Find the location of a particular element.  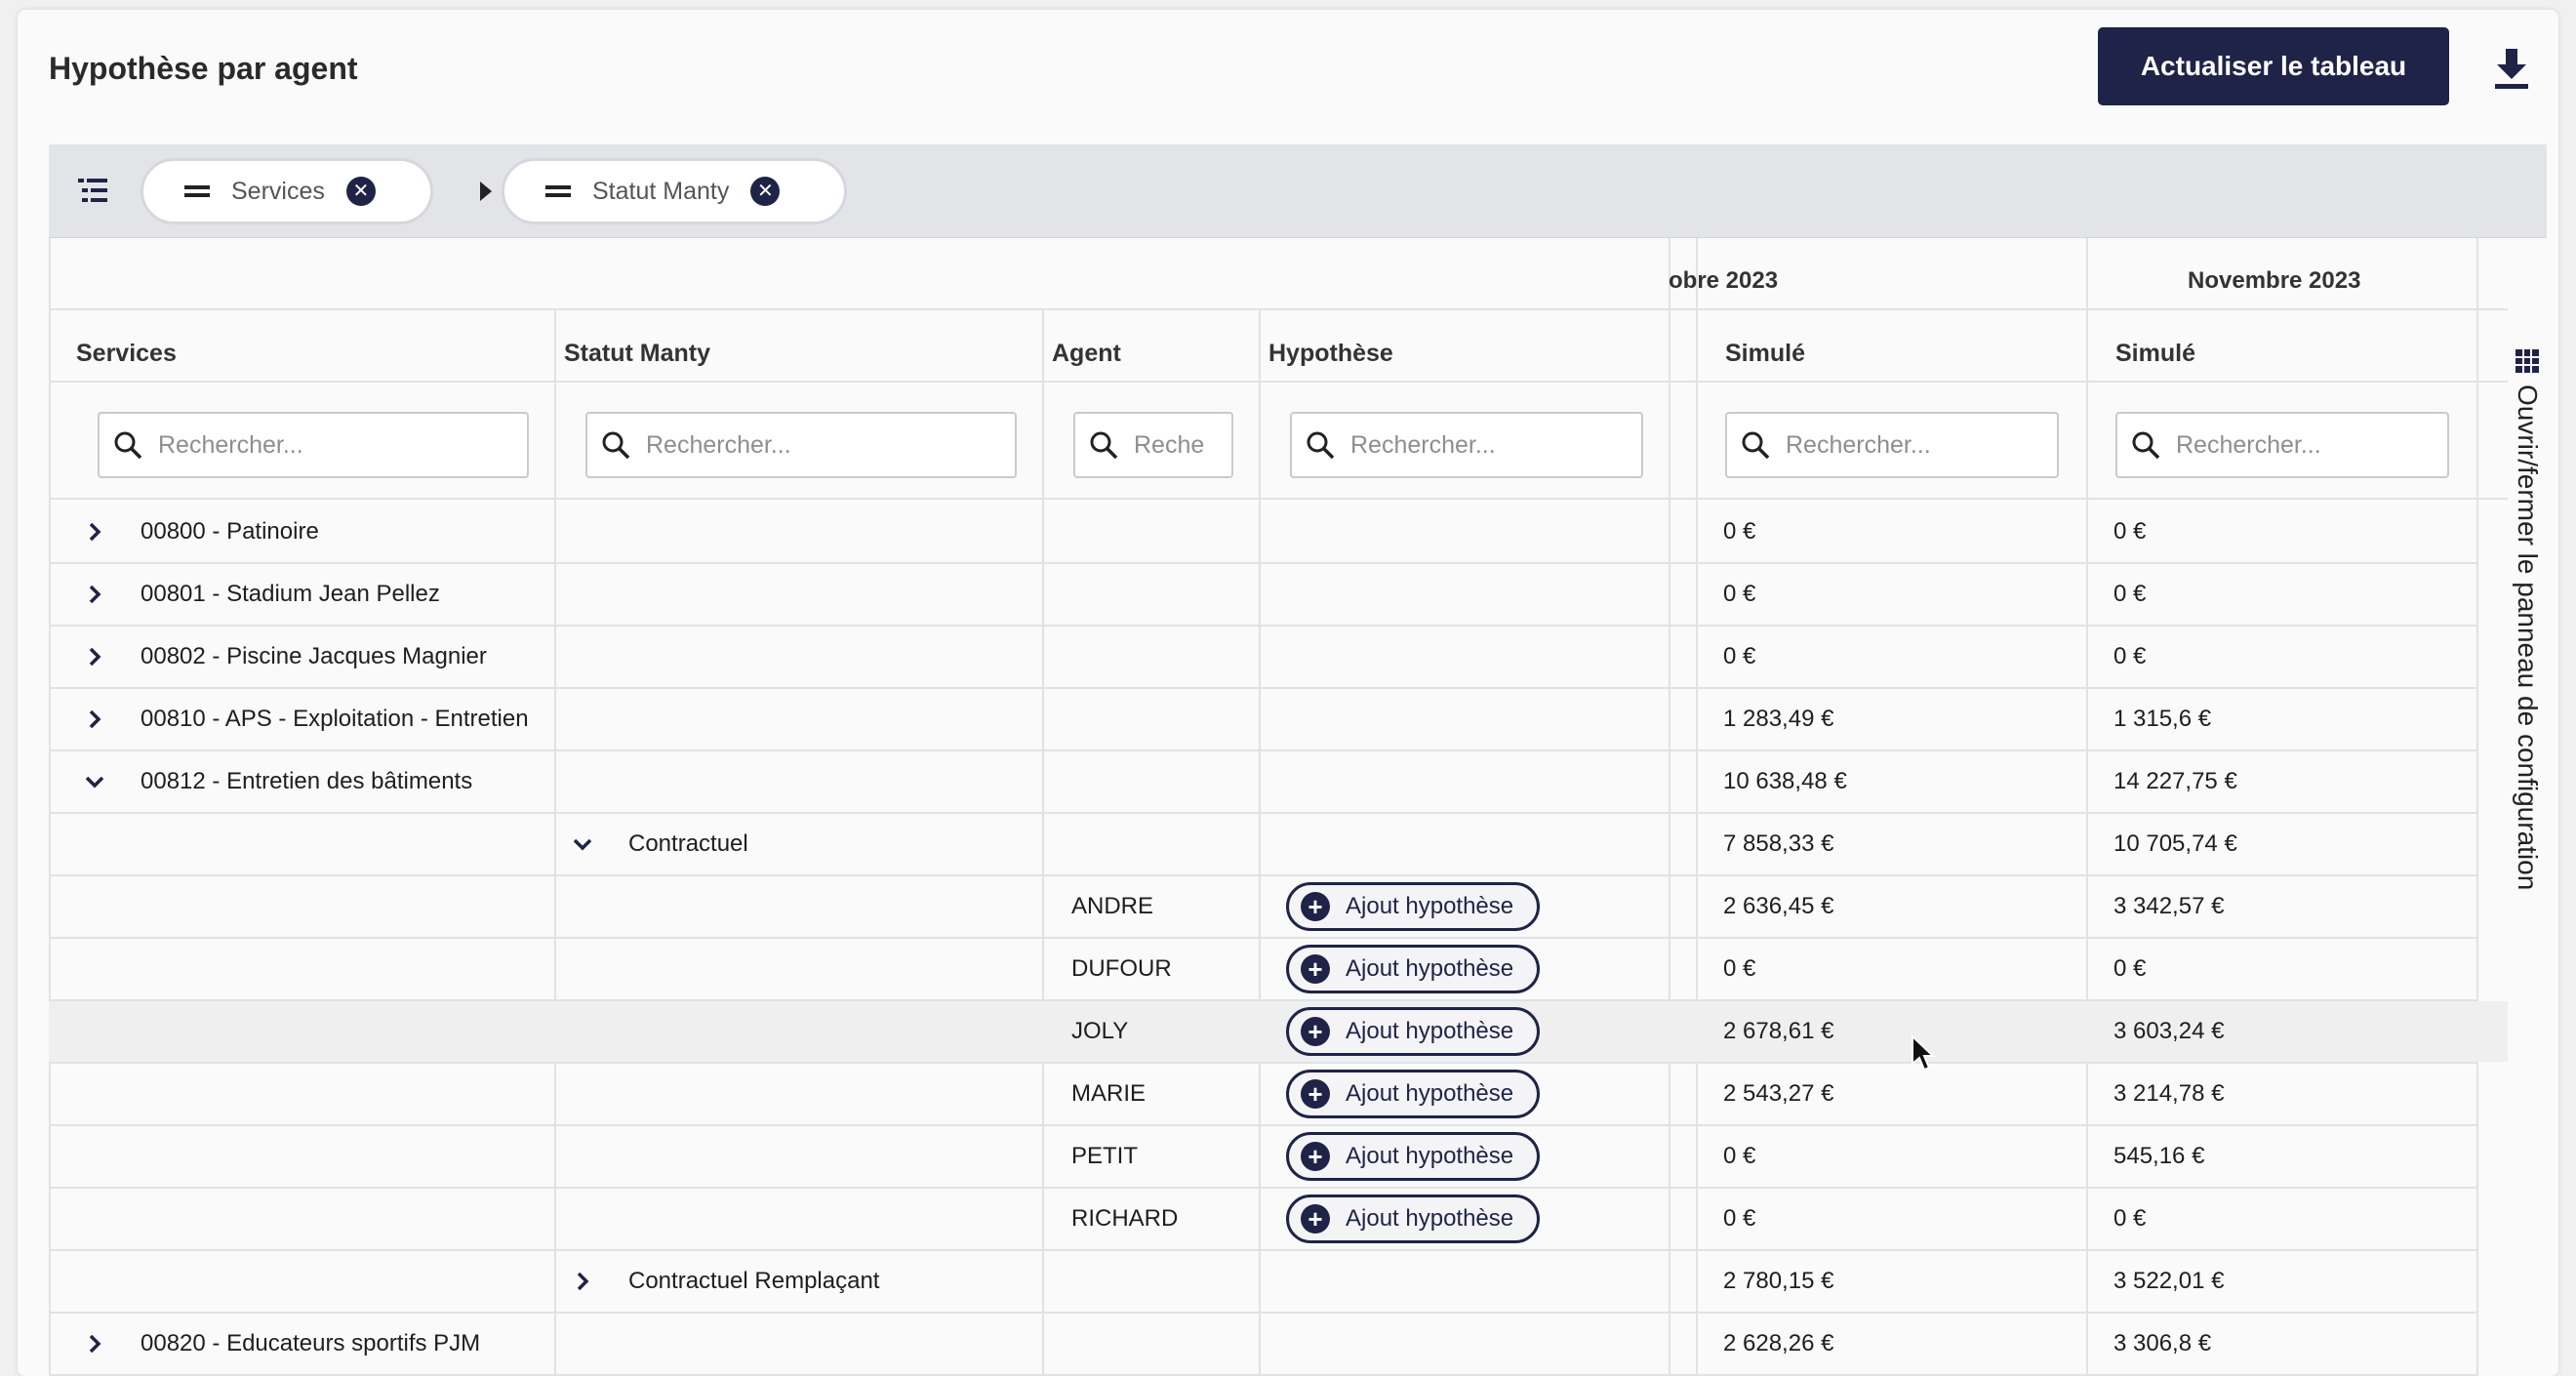

statut-search-field is located at coordinates (801, 445).